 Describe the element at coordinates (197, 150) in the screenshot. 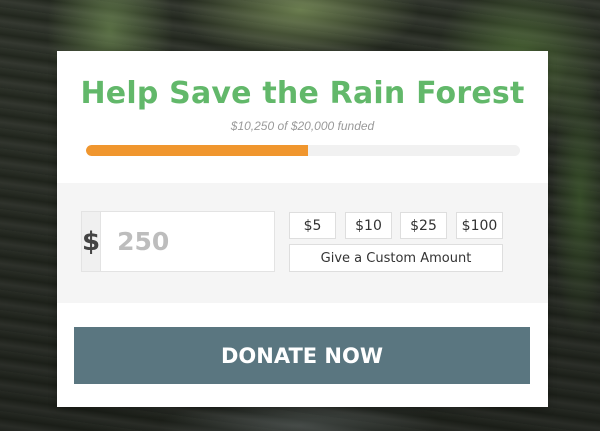

I see `funding-progress-fill` at that location.